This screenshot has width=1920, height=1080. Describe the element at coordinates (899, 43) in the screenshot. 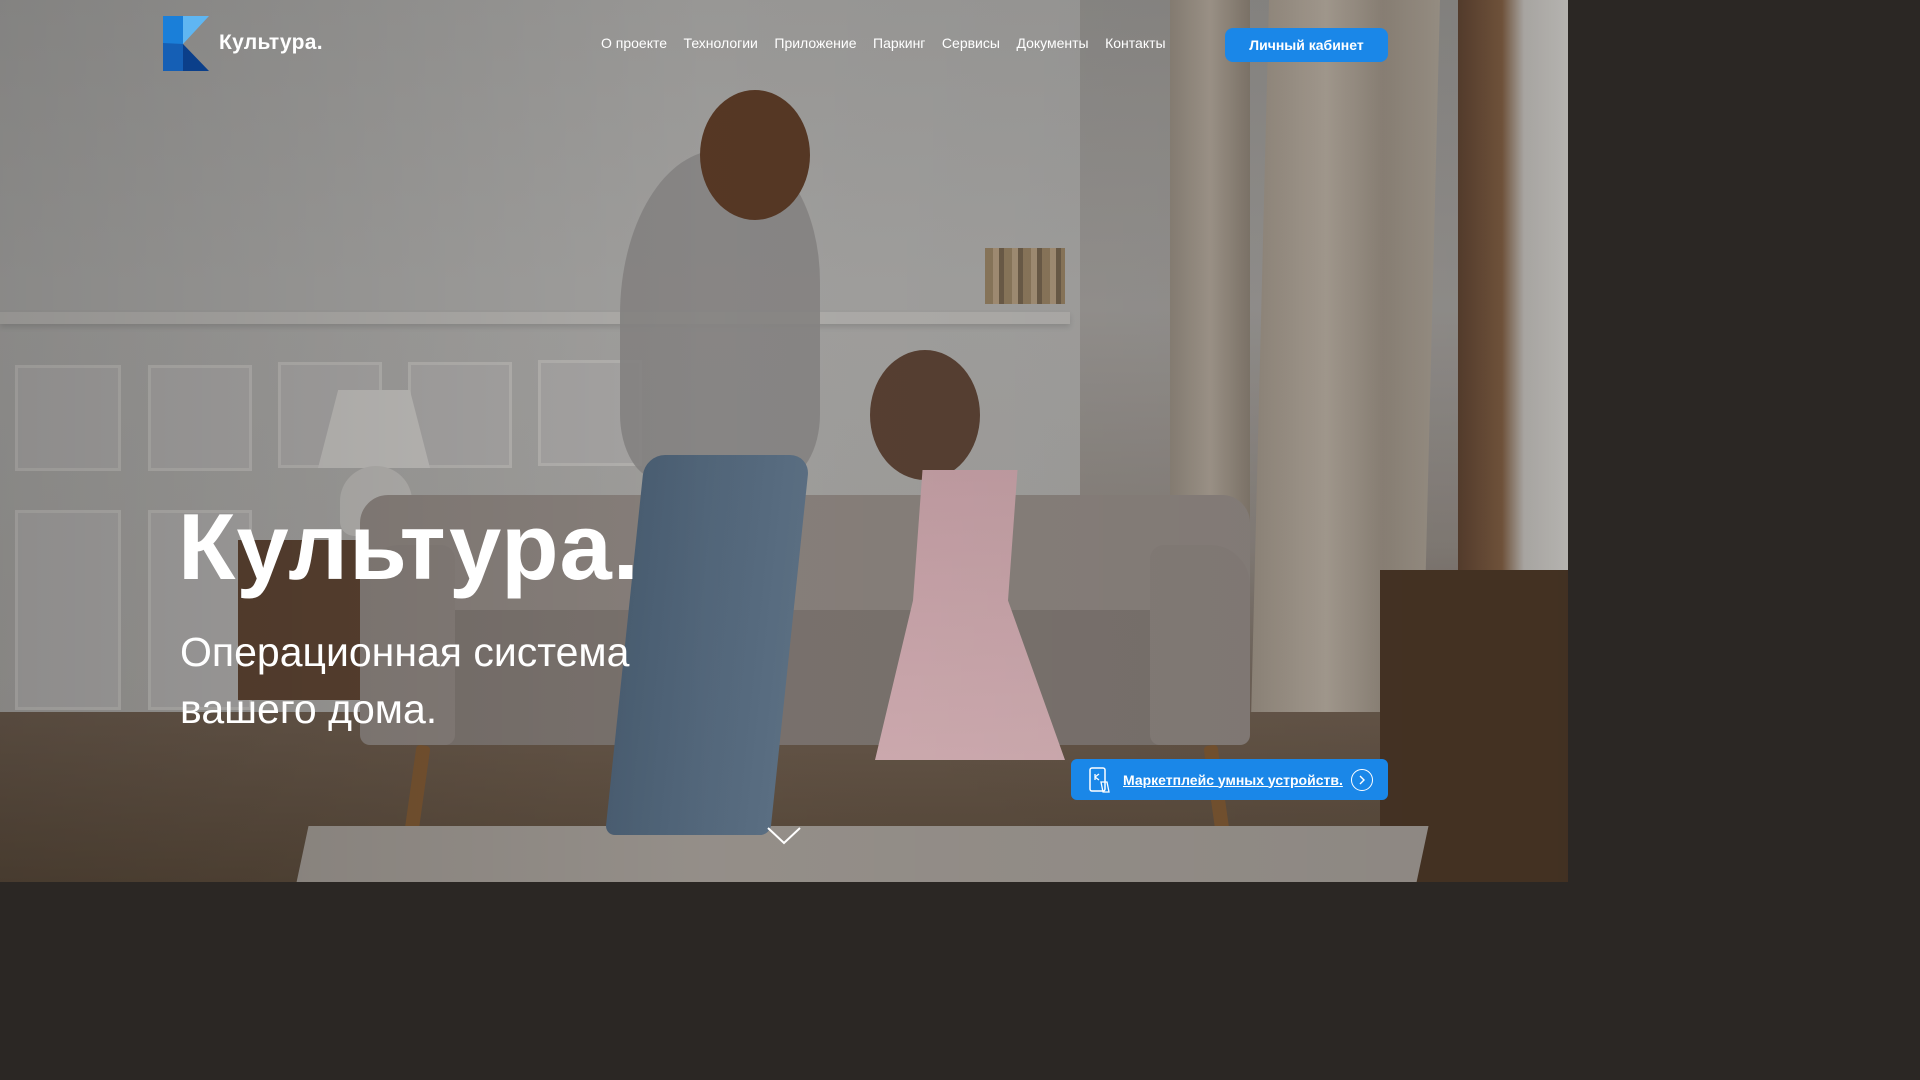

I see `nav-item-parking: Паркинг` at that location.